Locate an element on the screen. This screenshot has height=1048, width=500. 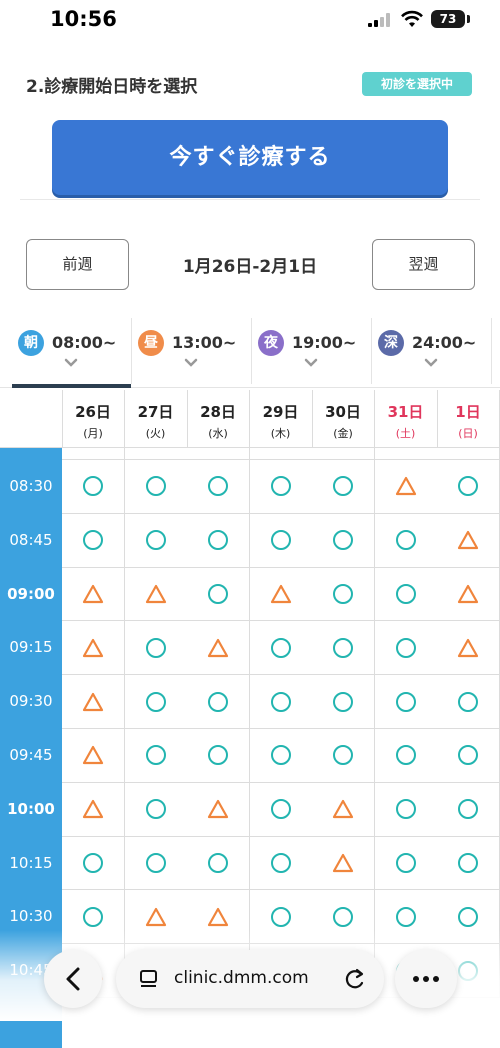
tab-1900: 夜 19:00~ is located at coordinates (312, 351).